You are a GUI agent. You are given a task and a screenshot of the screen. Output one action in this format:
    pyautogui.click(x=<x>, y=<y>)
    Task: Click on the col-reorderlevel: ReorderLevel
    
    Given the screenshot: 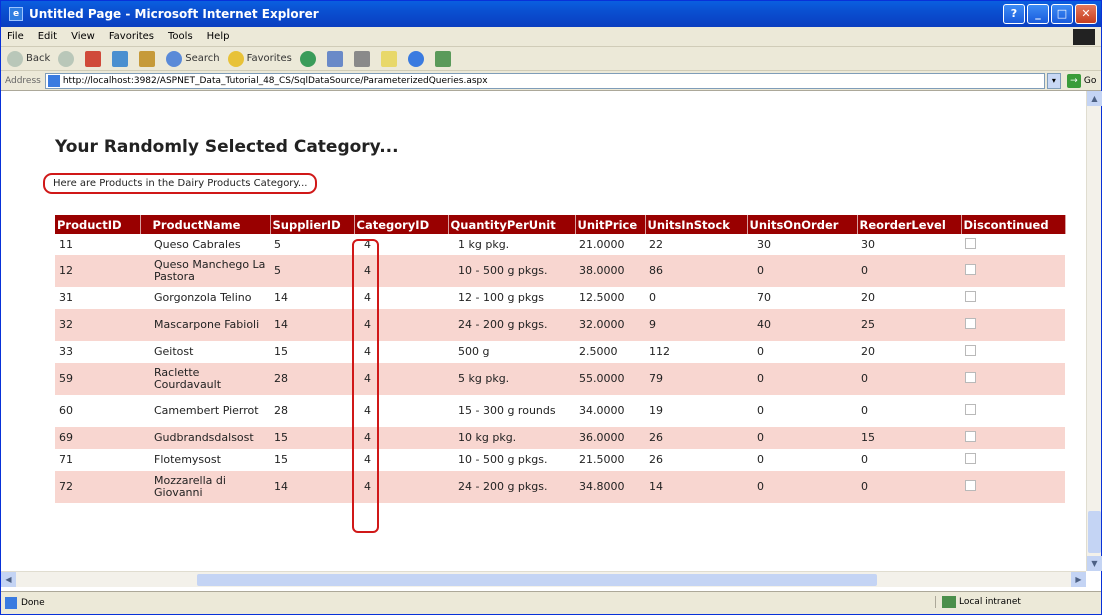 What is the action you would take?
    pyautogui.click(x=909, y=224)
    